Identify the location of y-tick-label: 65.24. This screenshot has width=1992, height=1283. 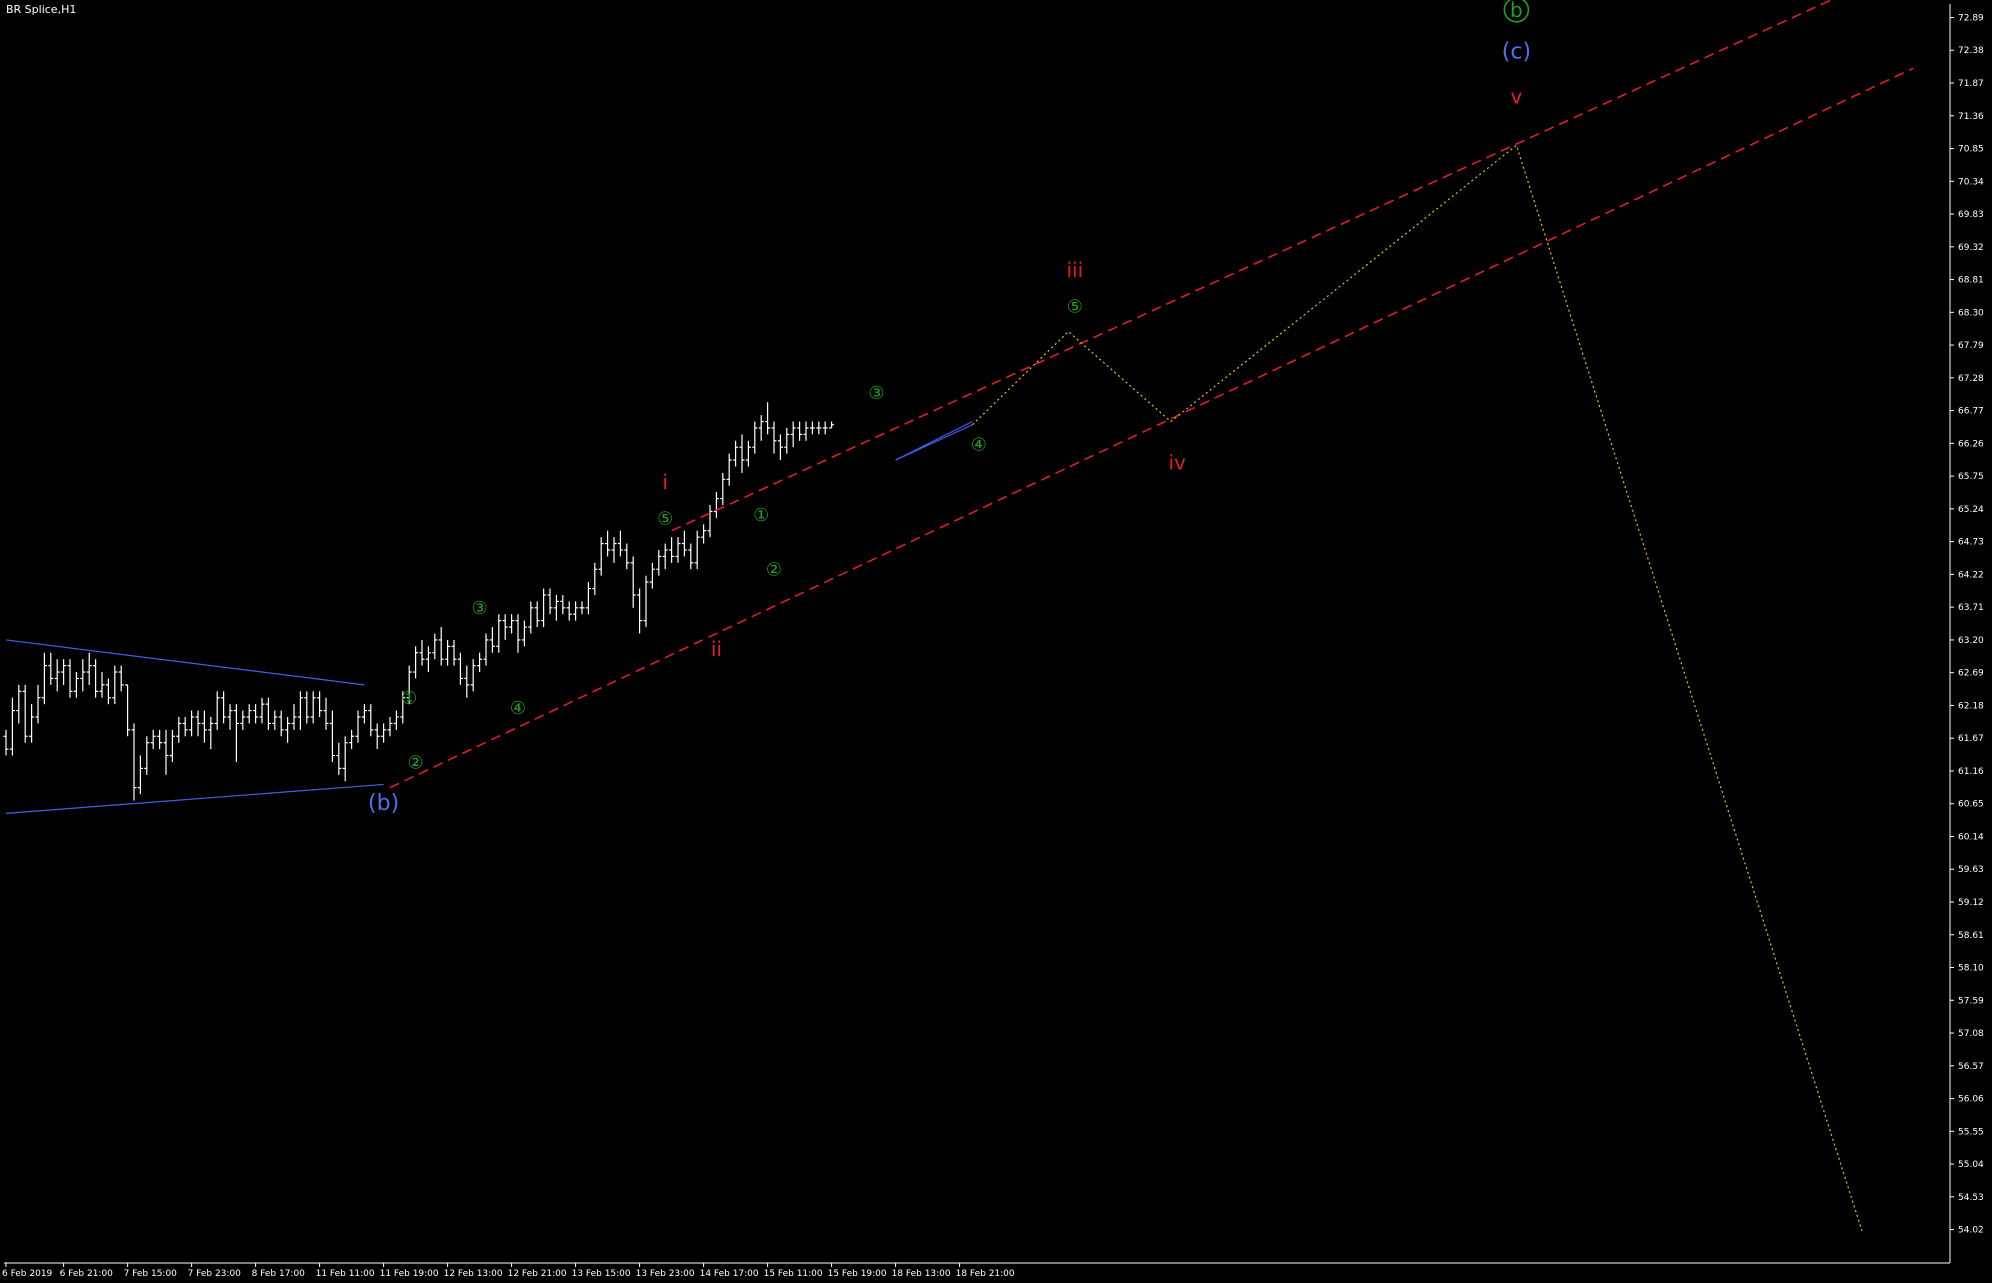
(1971, 510).